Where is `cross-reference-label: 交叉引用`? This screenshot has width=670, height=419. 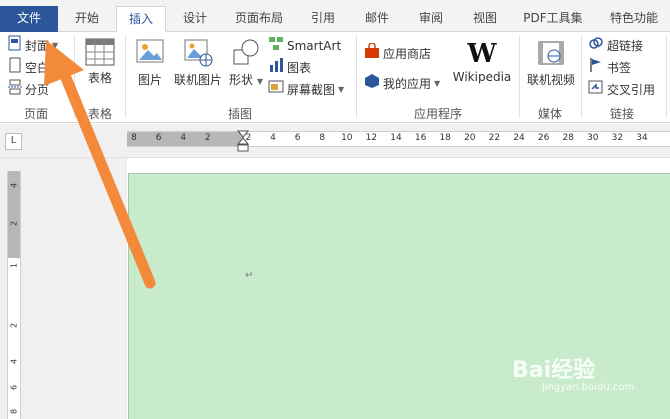
cross-reference-label: 交叉引用 is located at coordinates (631, 90).